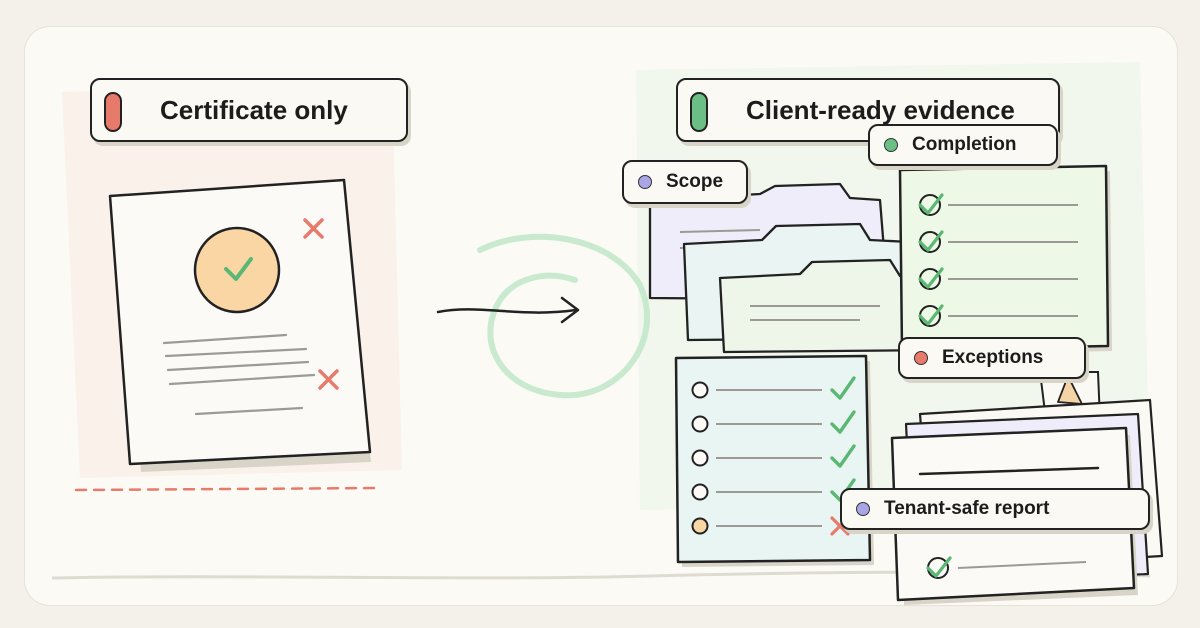 Image resolution: width=1200 pixels, height=628 pixels. I want to click on certificate-seal, so click(237, 270).